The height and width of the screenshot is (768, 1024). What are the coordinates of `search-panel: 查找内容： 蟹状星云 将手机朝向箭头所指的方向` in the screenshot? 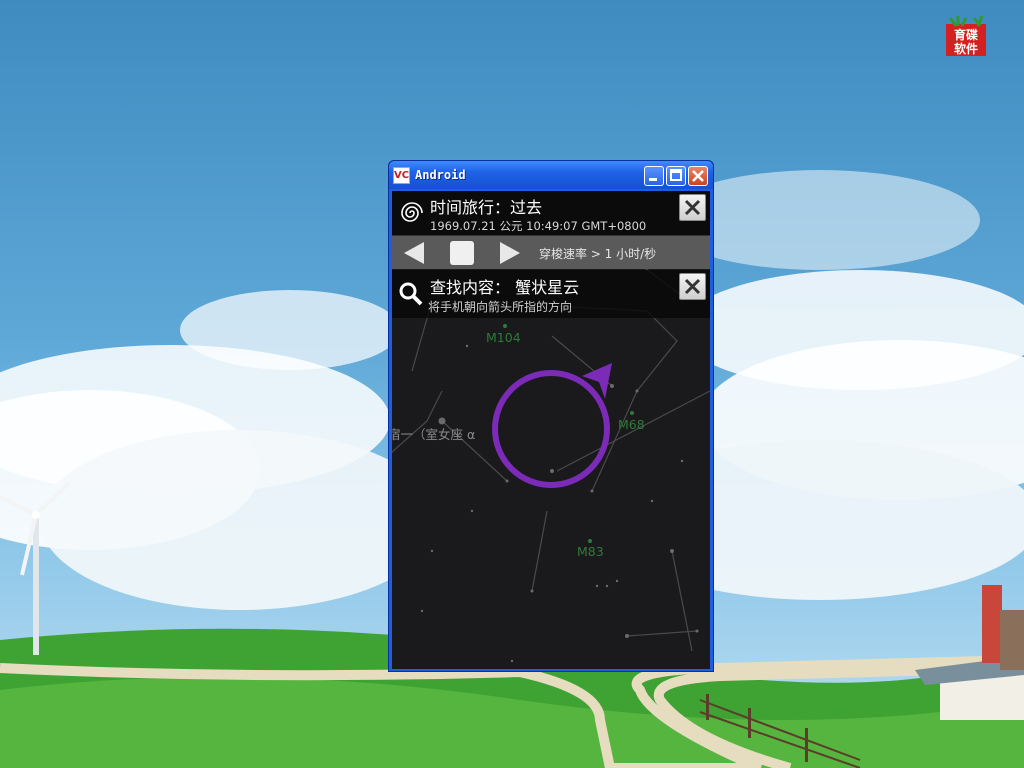 It's located at (551, 294).